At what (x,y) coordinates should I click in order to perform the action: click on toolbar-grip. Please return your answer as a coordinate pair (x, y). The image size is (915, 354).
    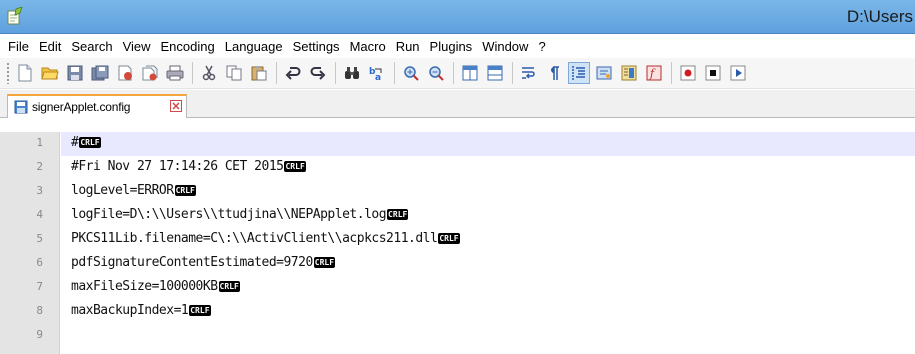
    Looking at the image, I should click on (8, 73).